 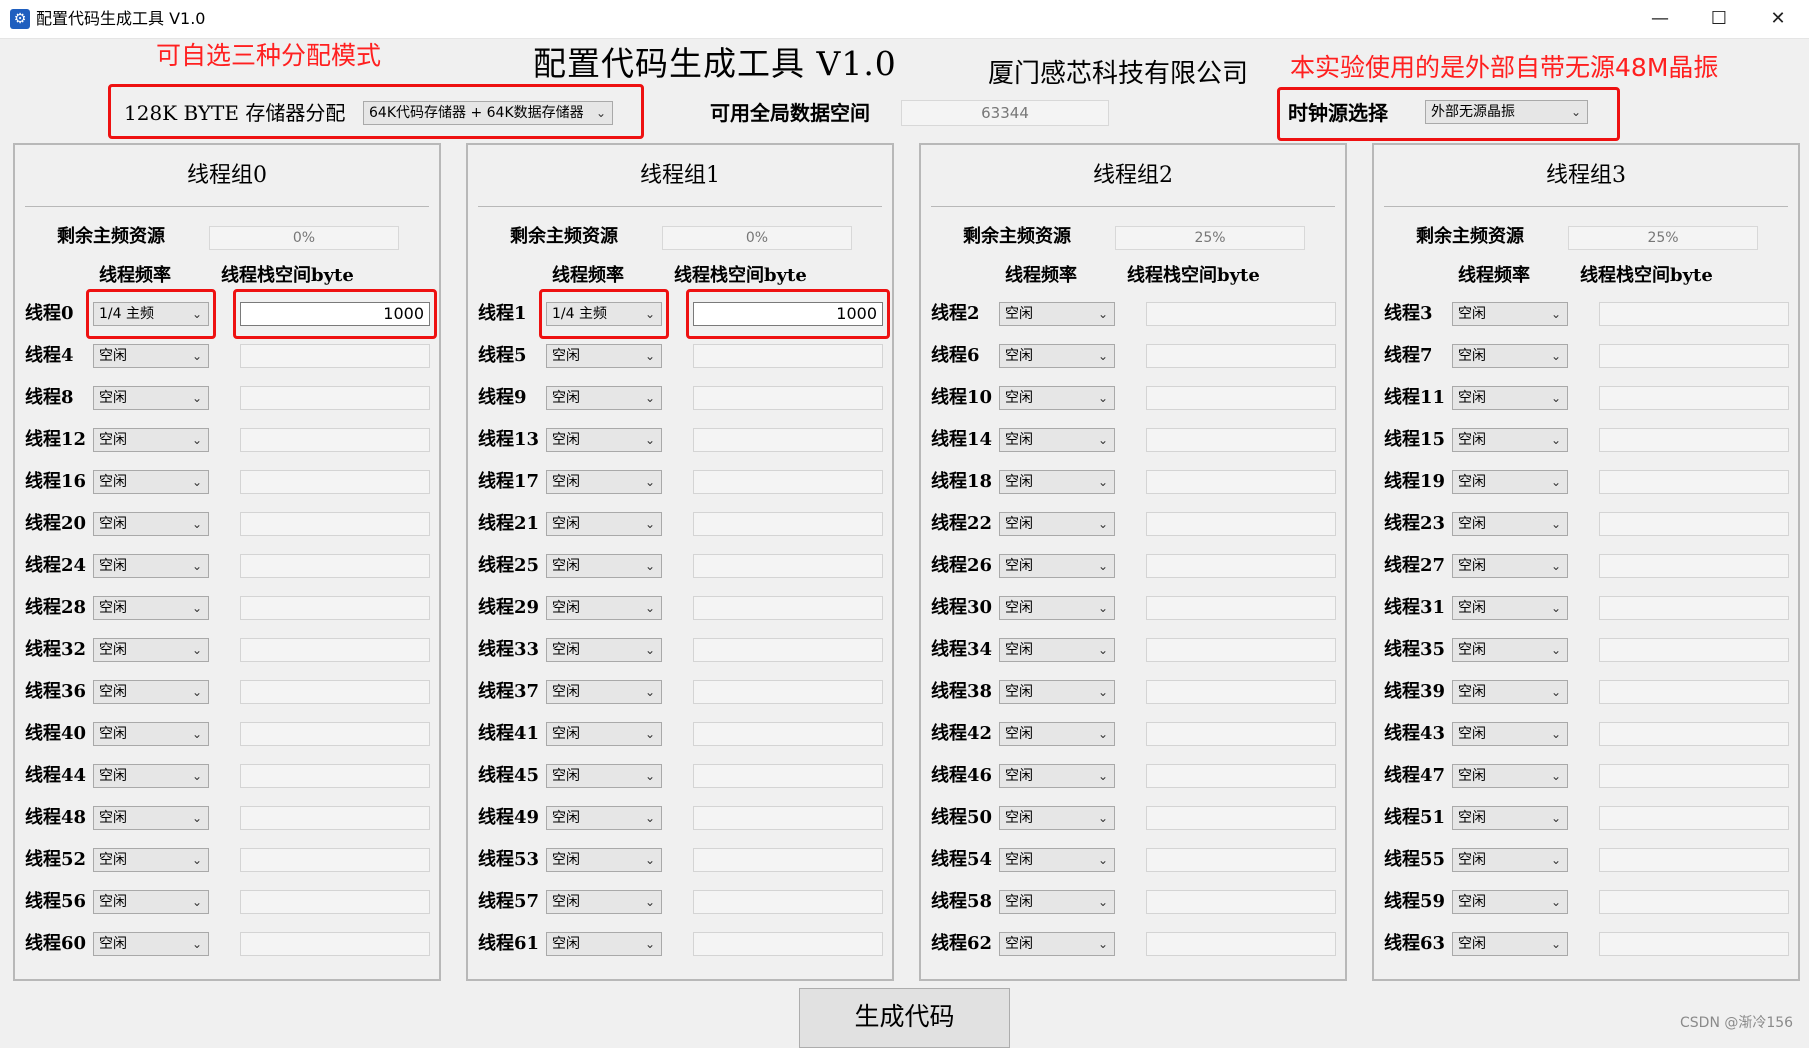 I want to click on close-button: ✕, so click(x=1778, y=19).